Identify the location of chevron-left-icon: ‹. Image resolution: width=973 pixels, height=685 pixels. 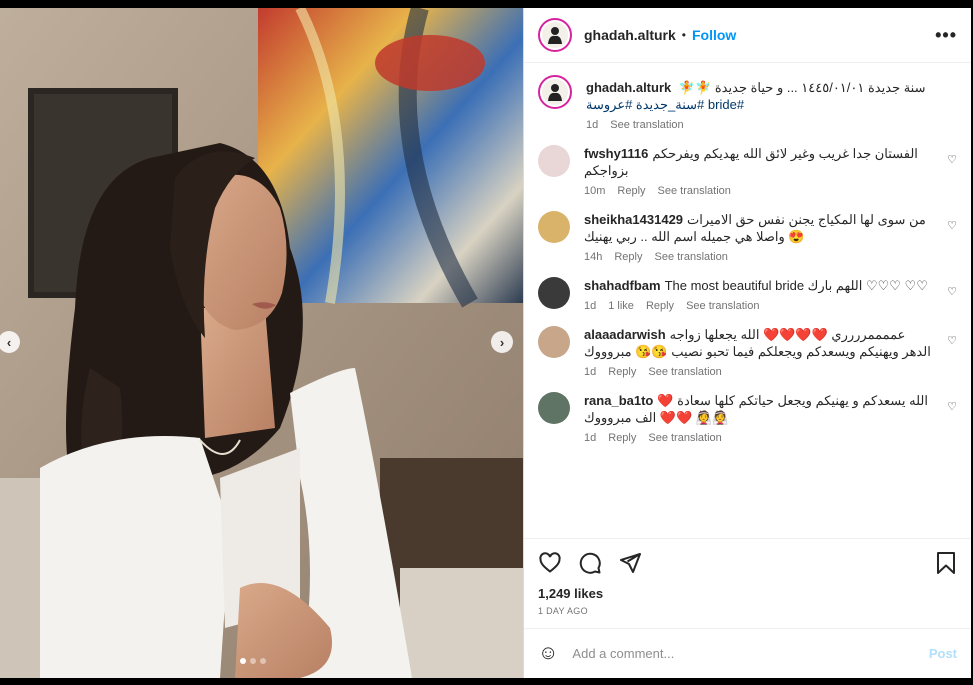
(9, 342).